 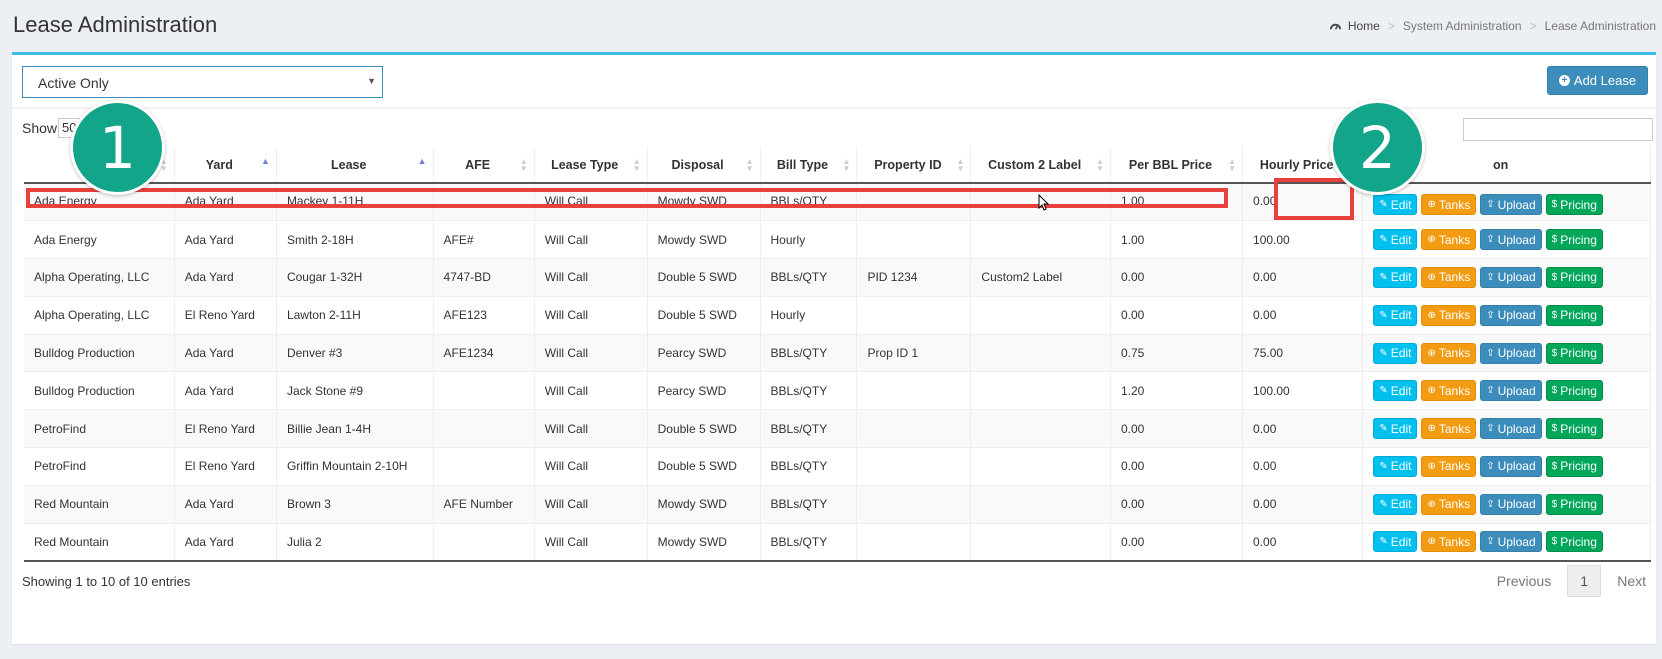 I want to click on next-button: Next, so click(x=1631, y=581).